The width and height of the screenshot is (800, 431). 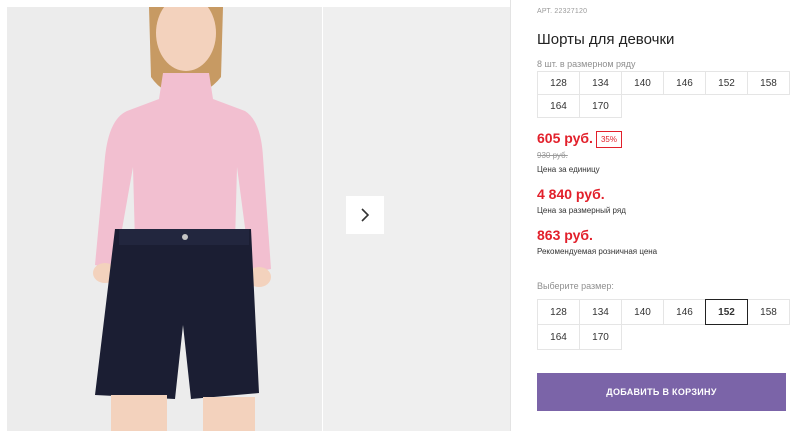 What do you see at coordinates (684, 312) in the screenshot?
I see `size-option: 146` at bounding box center [684, 312].